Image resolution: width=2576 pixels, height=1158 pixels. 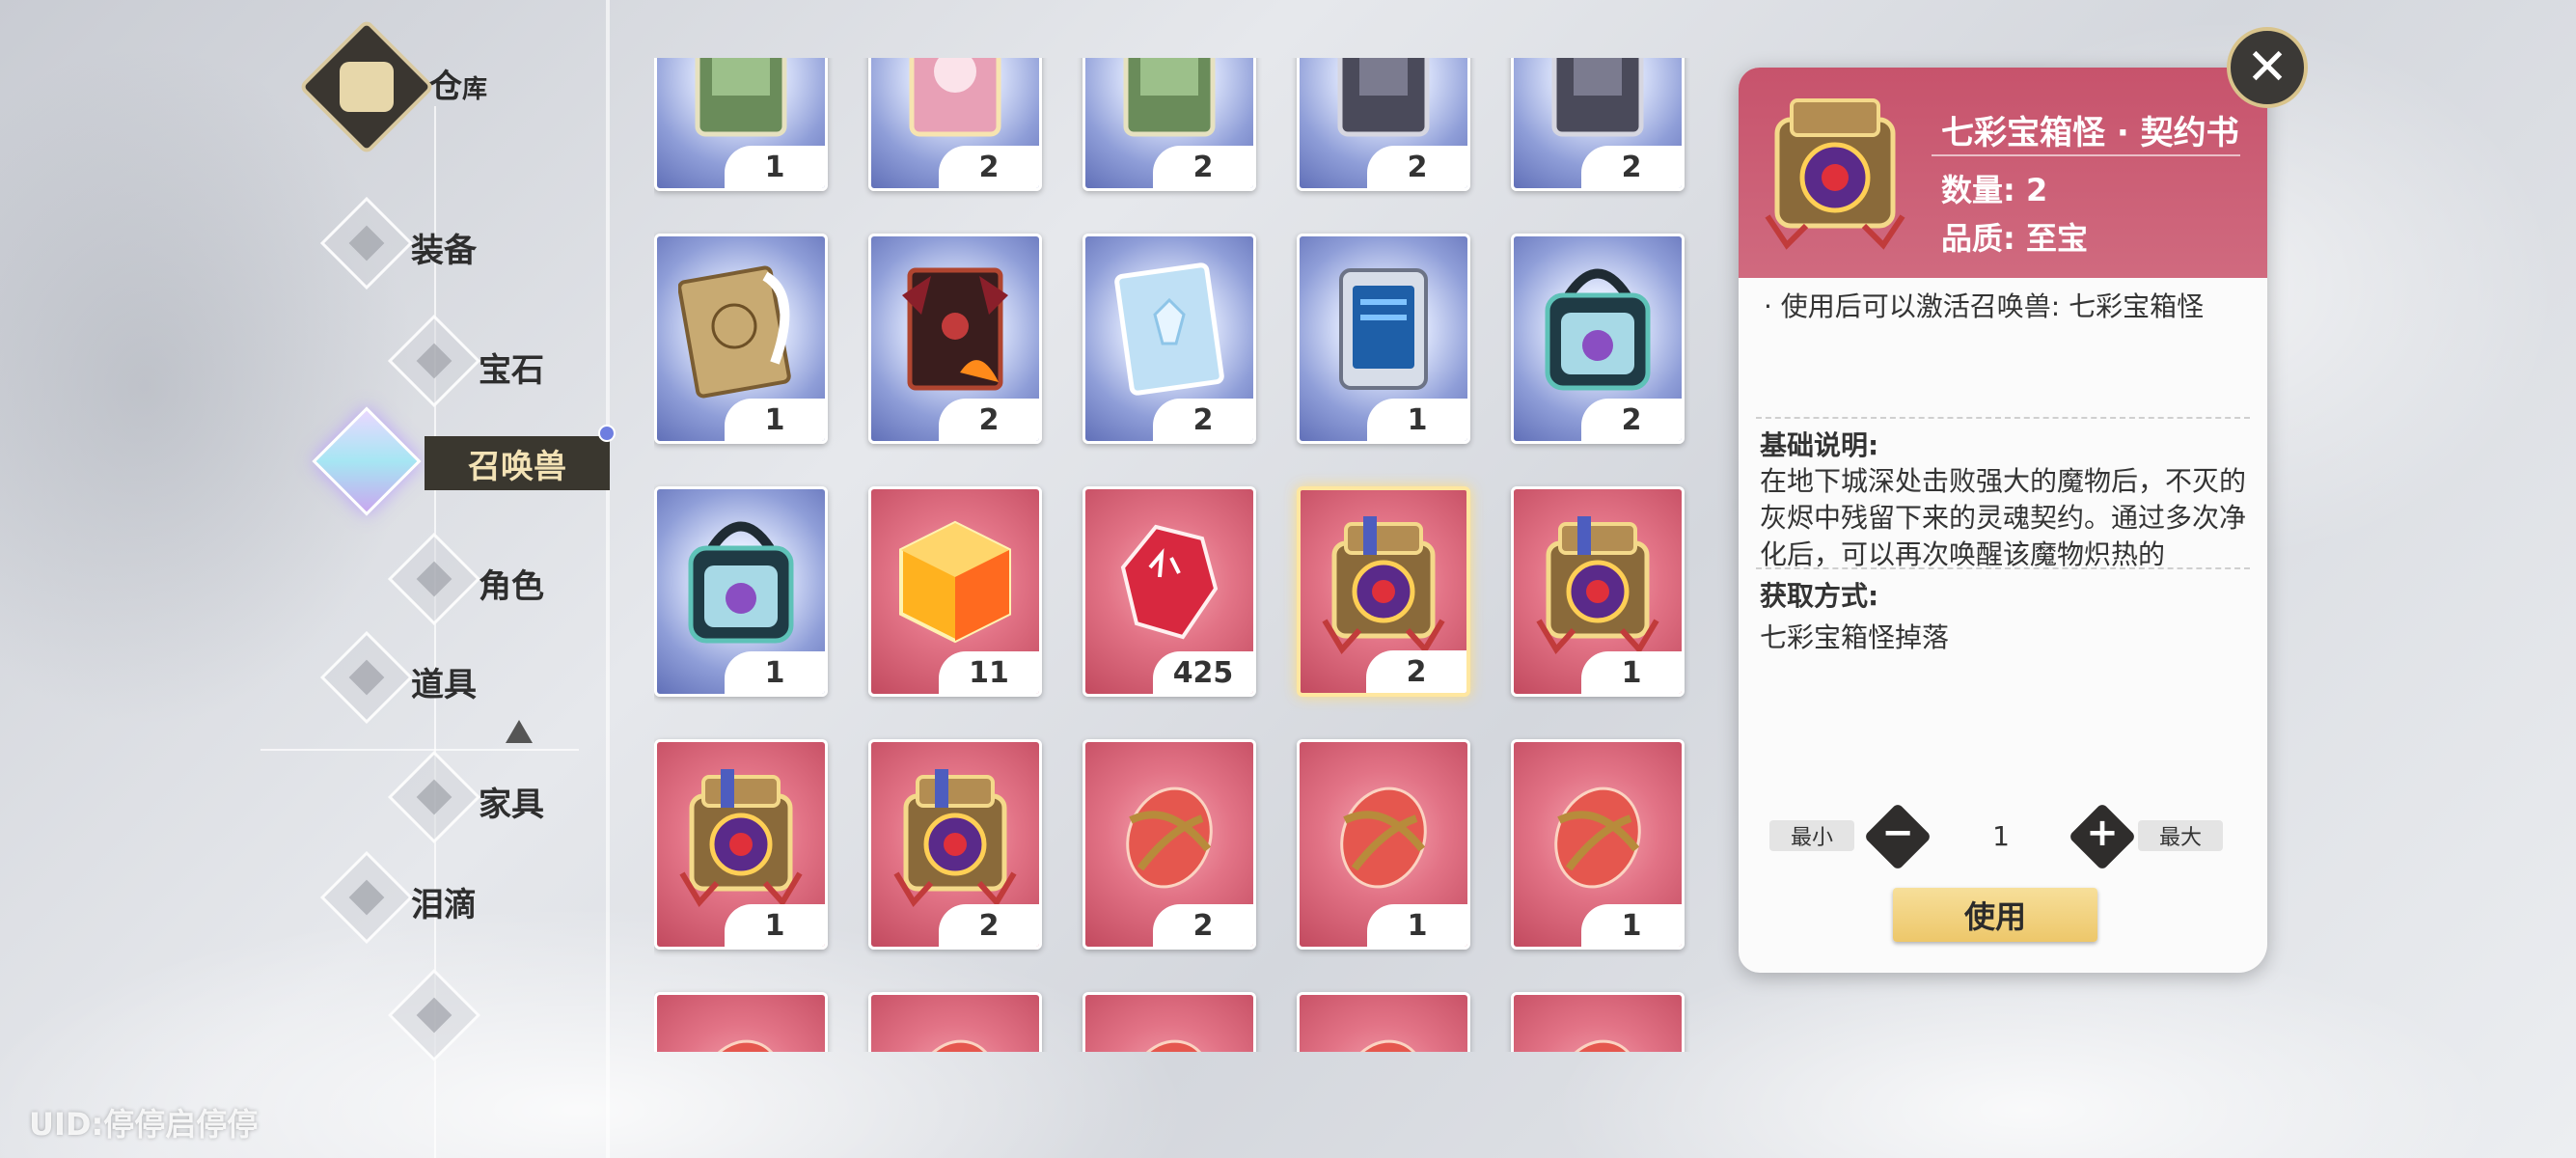 What do you see at coordinates (607, 433) in the screenshot?
I see `notification-dot-icon` at bounding box center [607, 433].